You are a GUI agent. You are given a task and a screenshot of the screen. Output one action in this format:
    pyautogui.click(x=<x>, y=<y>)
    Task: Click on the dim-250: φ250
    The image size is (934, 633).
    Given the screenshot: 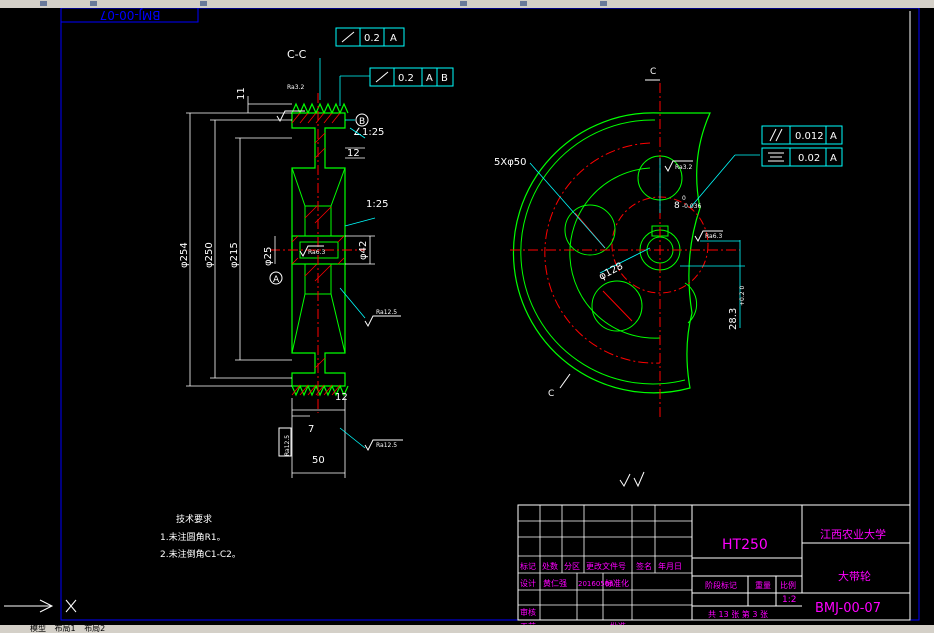 What is the action you would take?
    pyautogui.click(x=209, y=255)
    